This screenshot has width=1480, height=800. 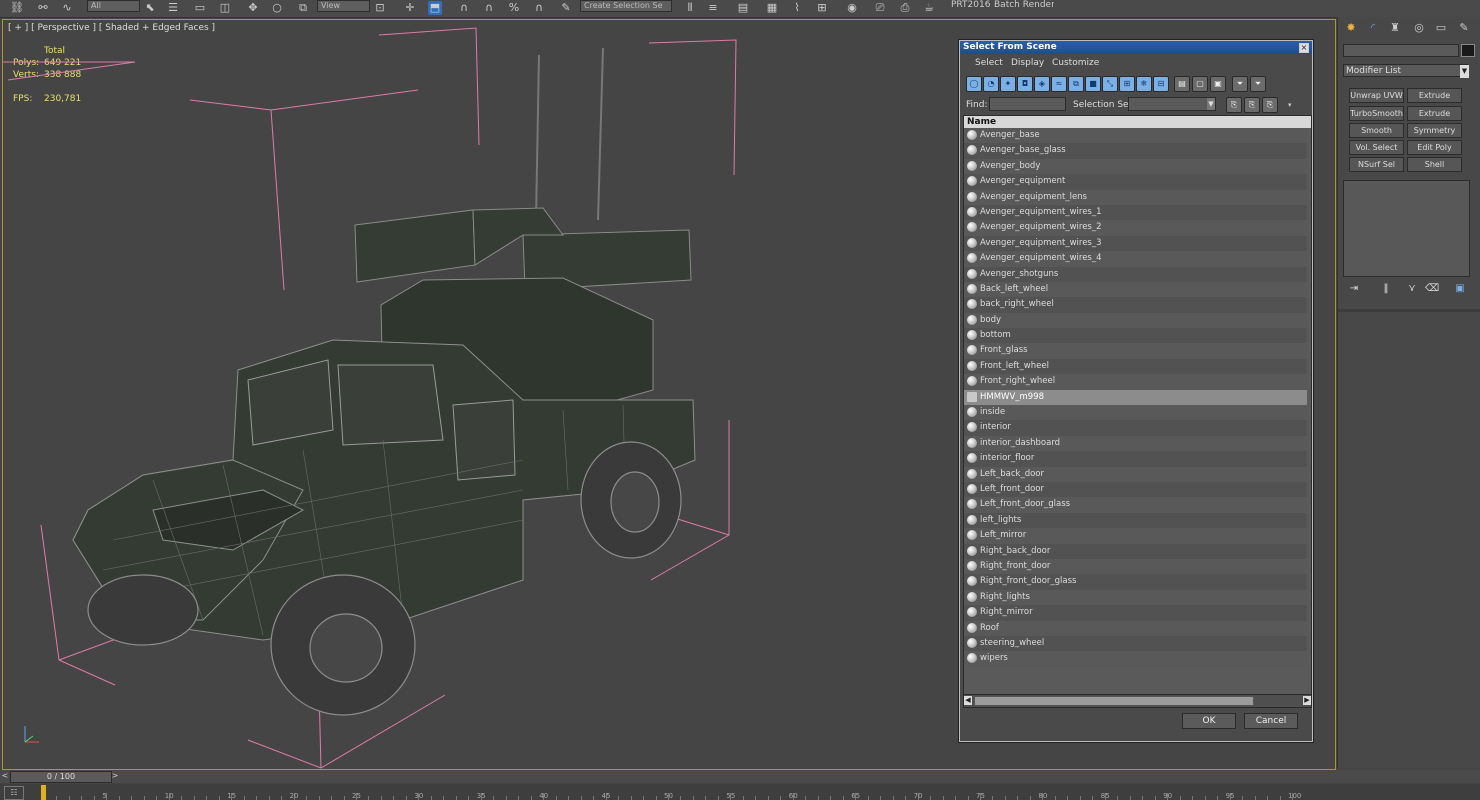 I want to click on list-item: bottom, so click(x=1135, y=336).